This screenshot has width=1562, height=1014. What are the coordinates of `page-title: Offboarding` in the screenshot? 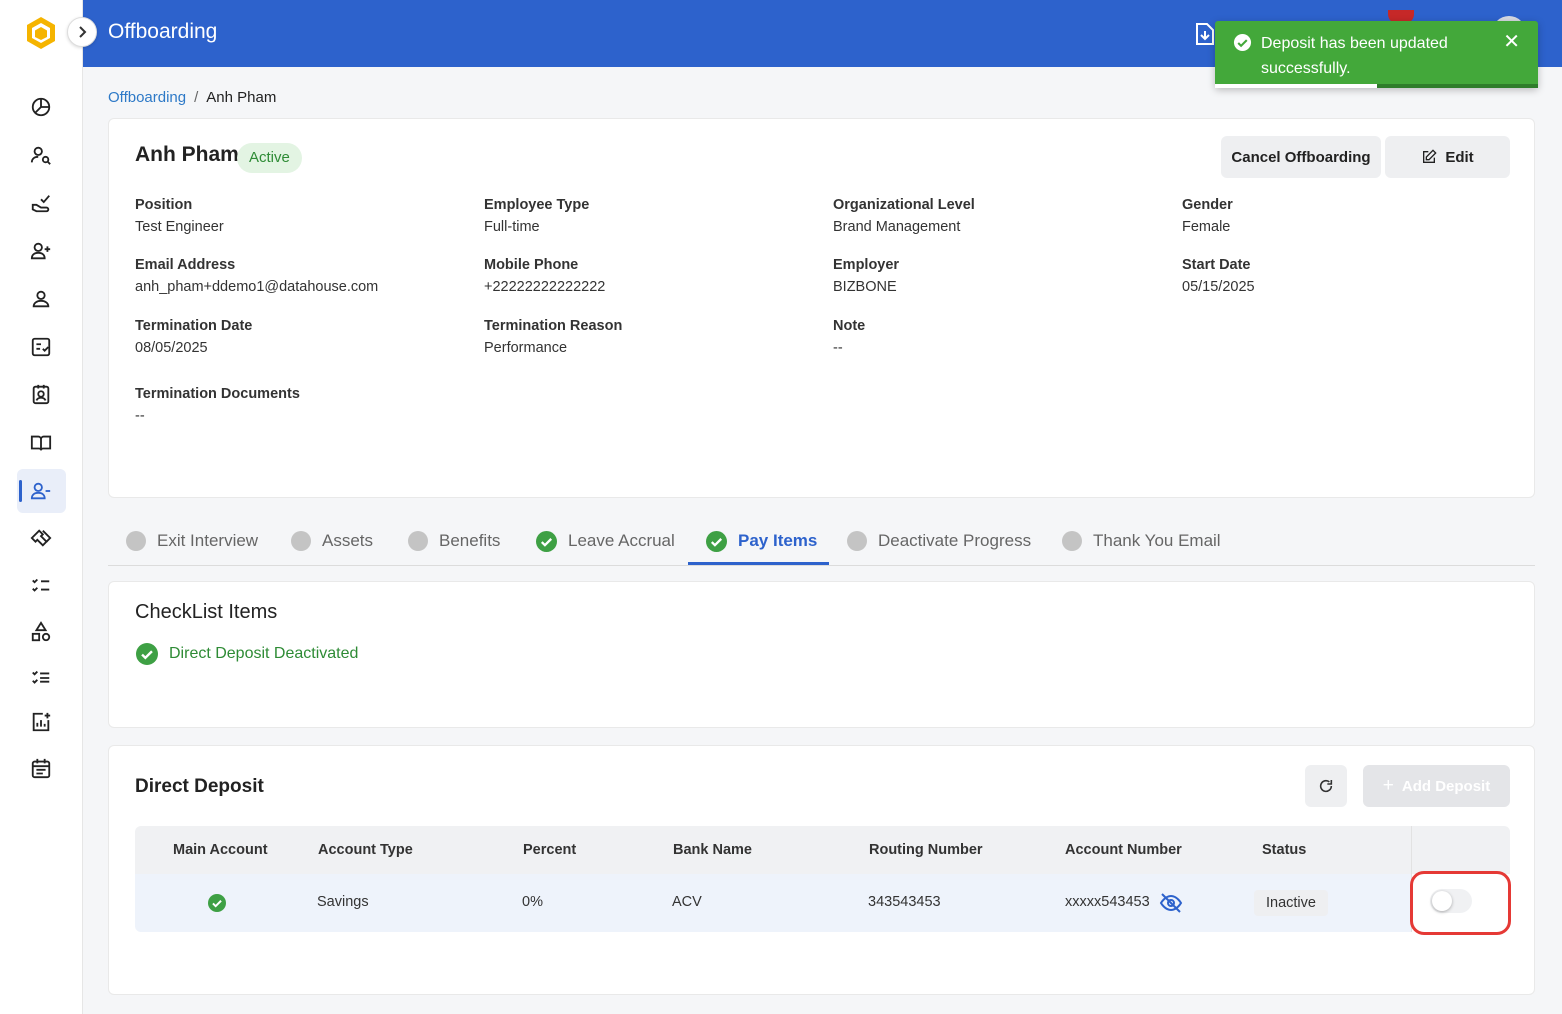 It's located at (163, 31).